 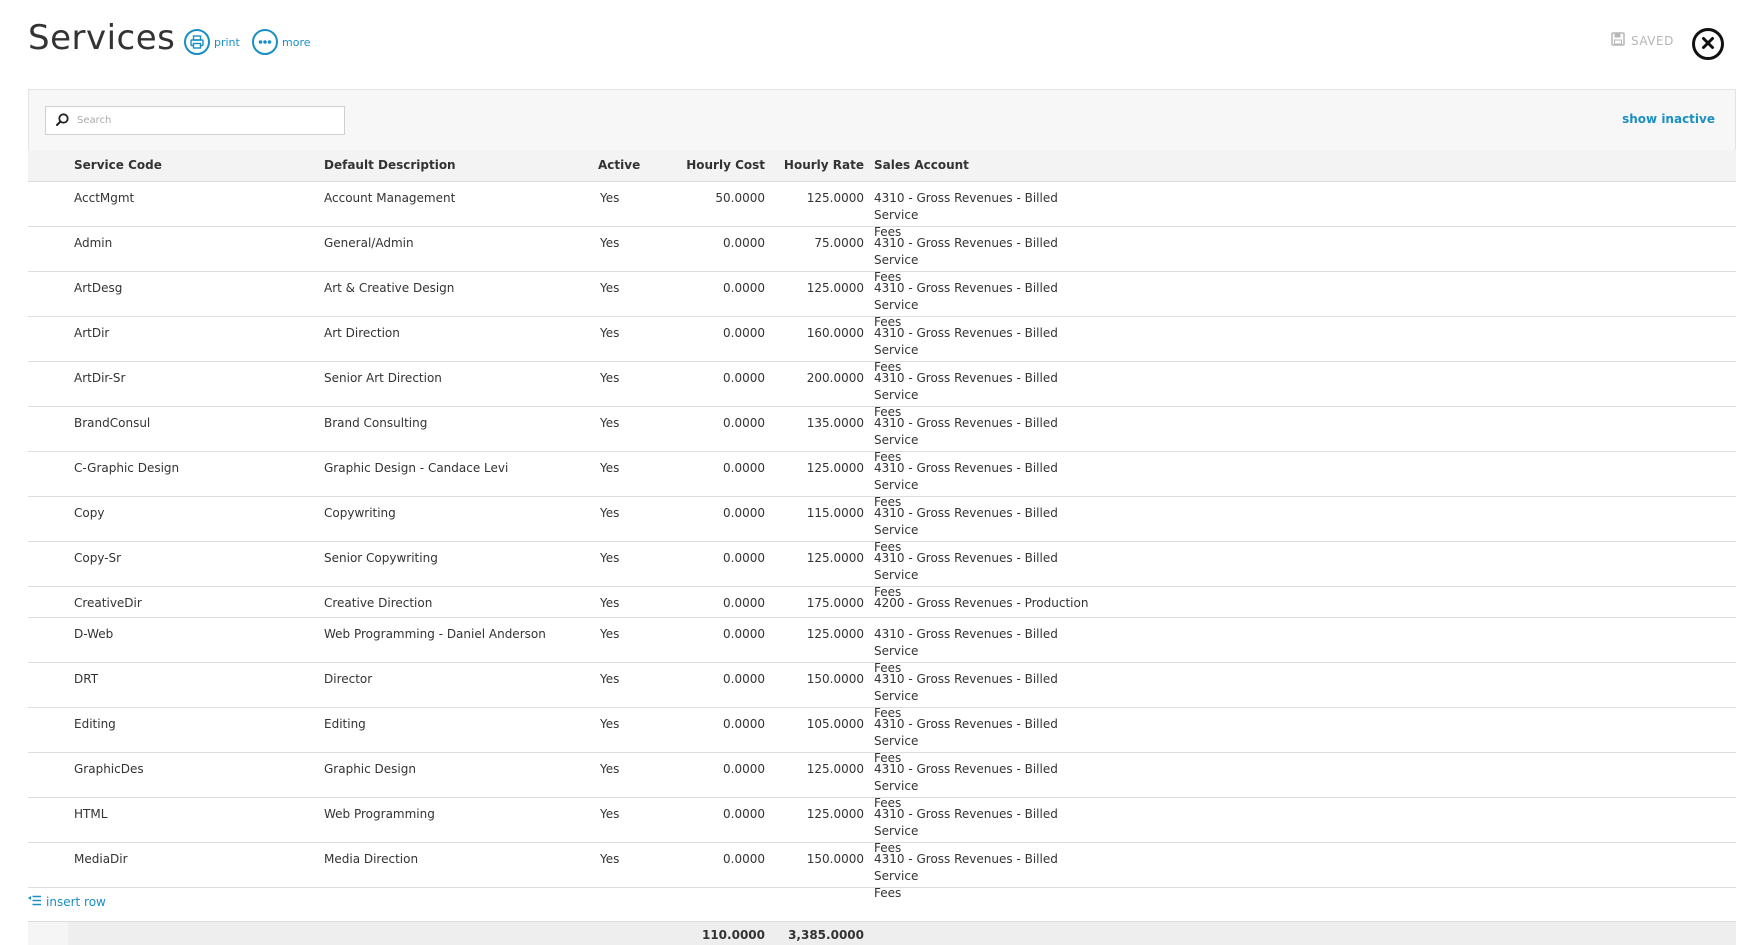 I want to click on cell-service-code: GraphicDes, so click(x=109, y=769).